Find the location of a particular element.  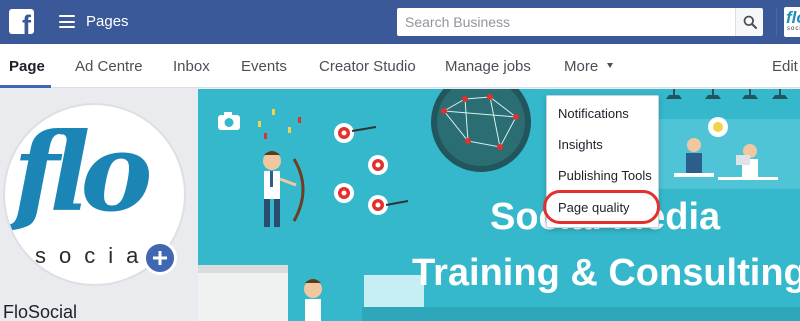

profile-logo-text: flo is located at coordinates (82, 173).